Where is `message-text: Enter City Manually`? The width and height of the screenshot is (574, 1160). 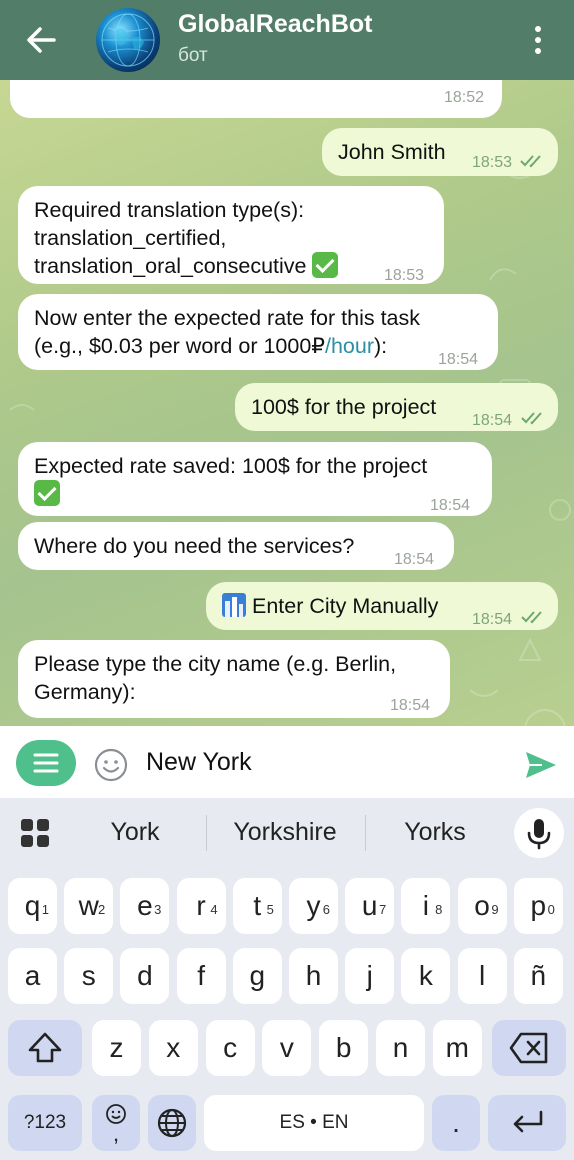
message-text: Enter City Manually is located at coordinates (345, 606).